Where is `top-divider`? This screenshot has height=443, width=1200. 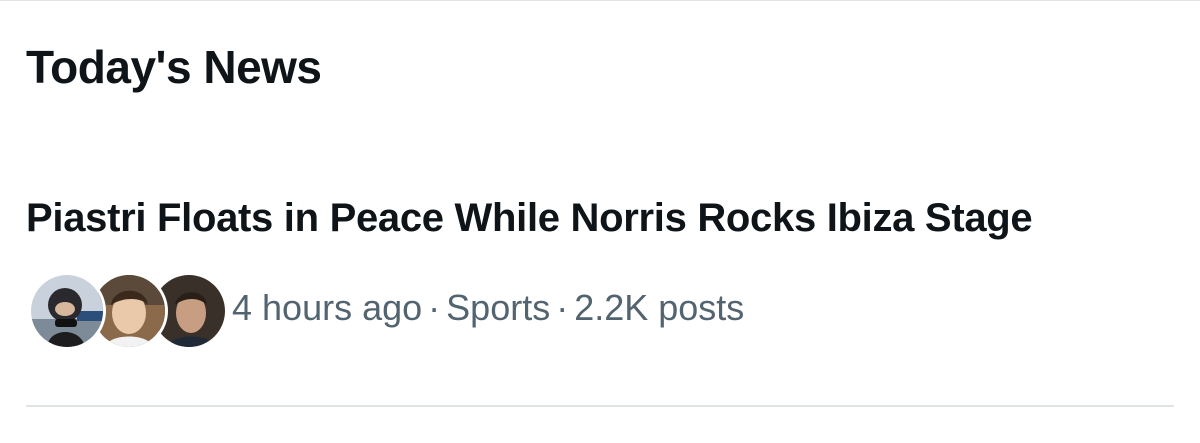
top-divider is located at coordinates (600, 0).